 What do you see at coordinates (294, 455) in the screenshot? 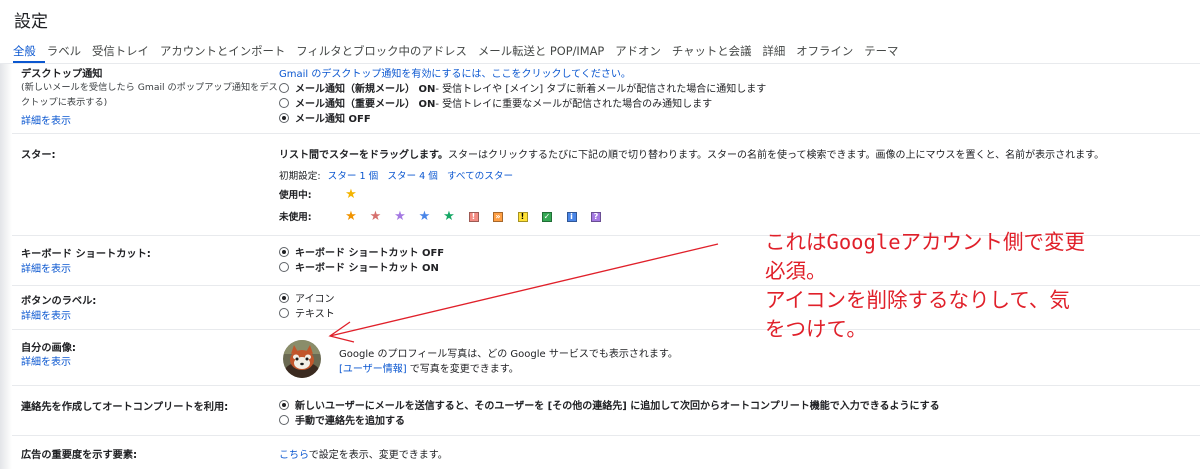
I see `ad-settings-link: こちら` at bounding box center [294, 455].